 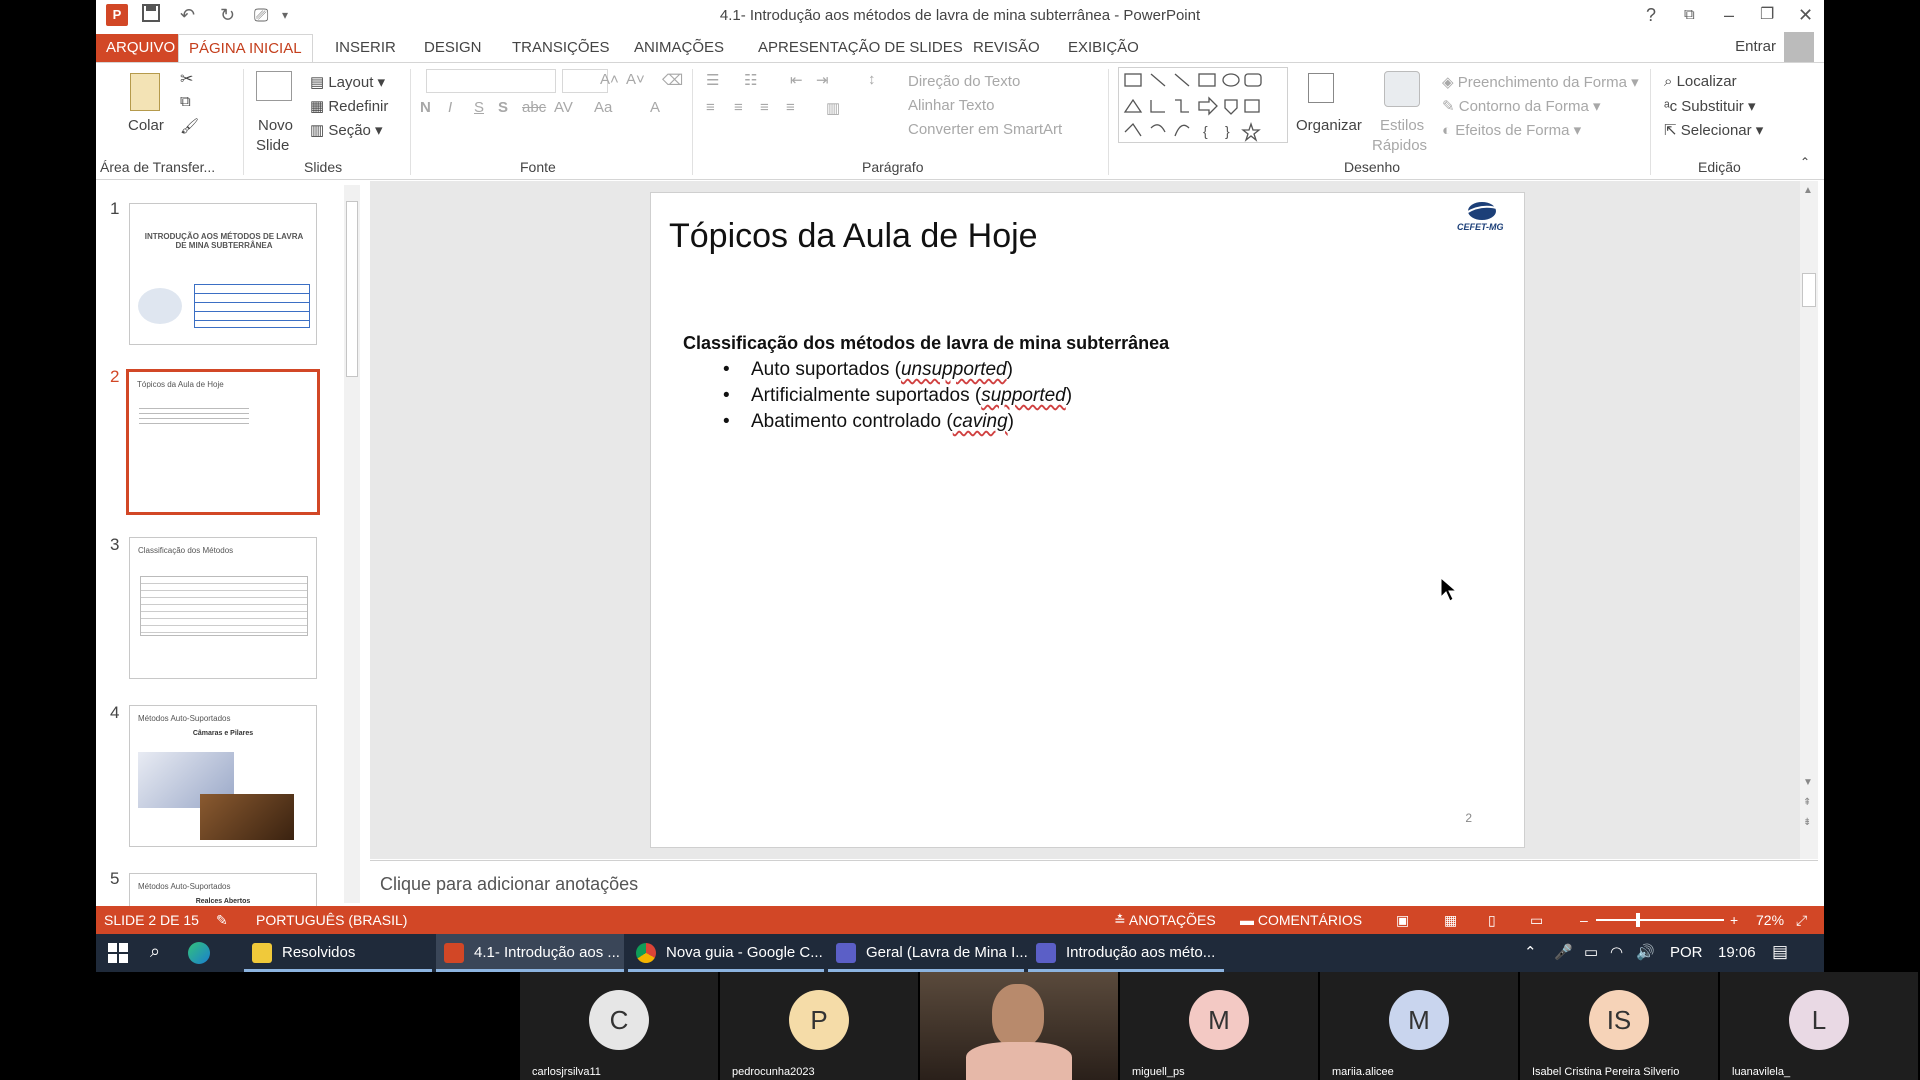 What do you see at coordinates (1713, 130) in the screenshot?
I see `select-button: ⇱ Selecionar ▾` at bounding box center [1713, 130].